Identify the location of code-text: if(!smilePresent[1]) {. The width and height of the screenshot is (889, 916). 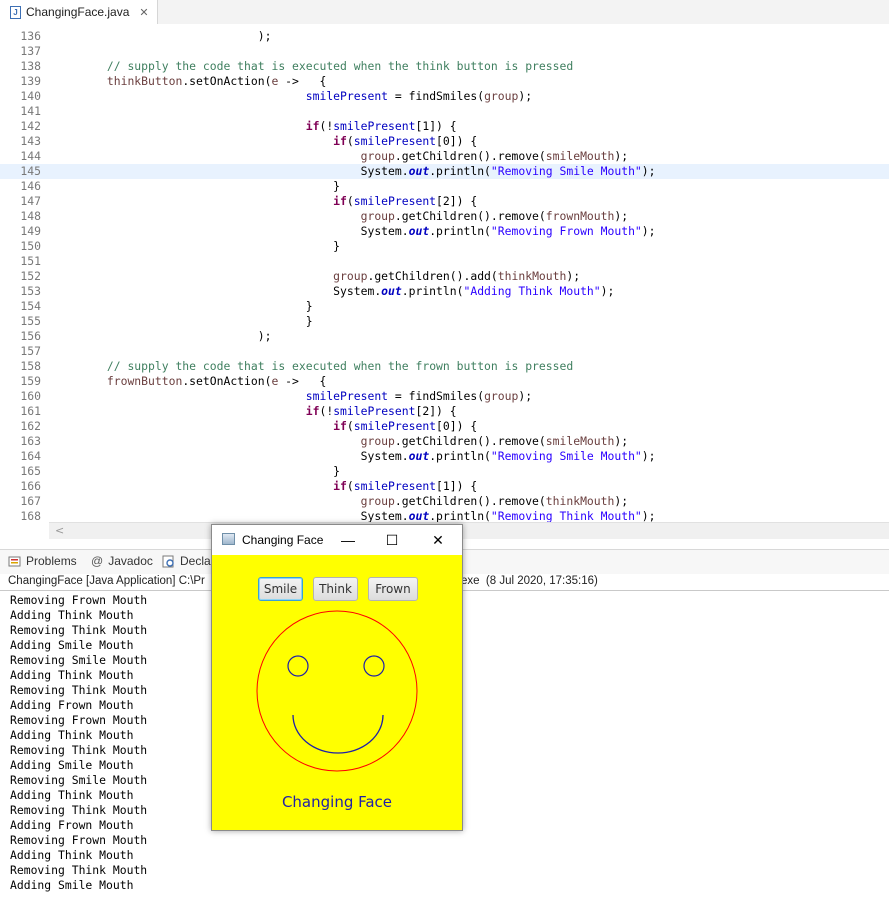
(254, 126).